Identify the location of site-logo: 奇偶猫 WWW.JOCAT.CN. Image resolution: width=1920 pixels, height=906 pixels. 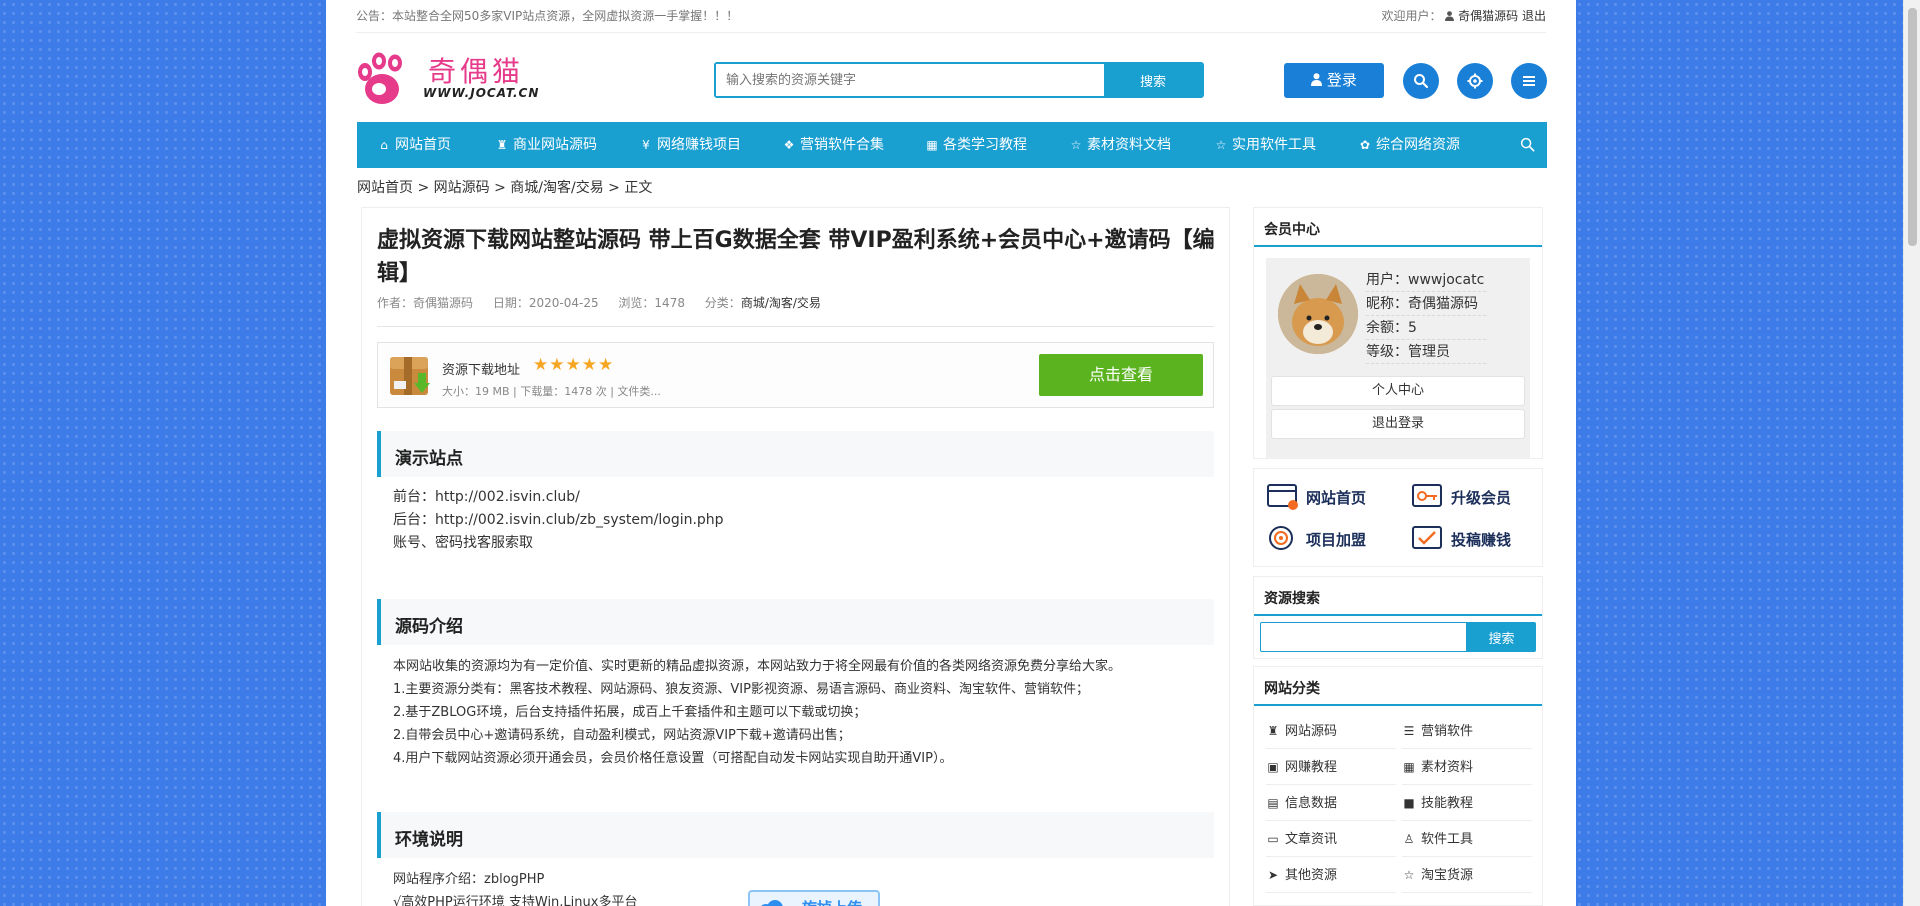
(453, 78).